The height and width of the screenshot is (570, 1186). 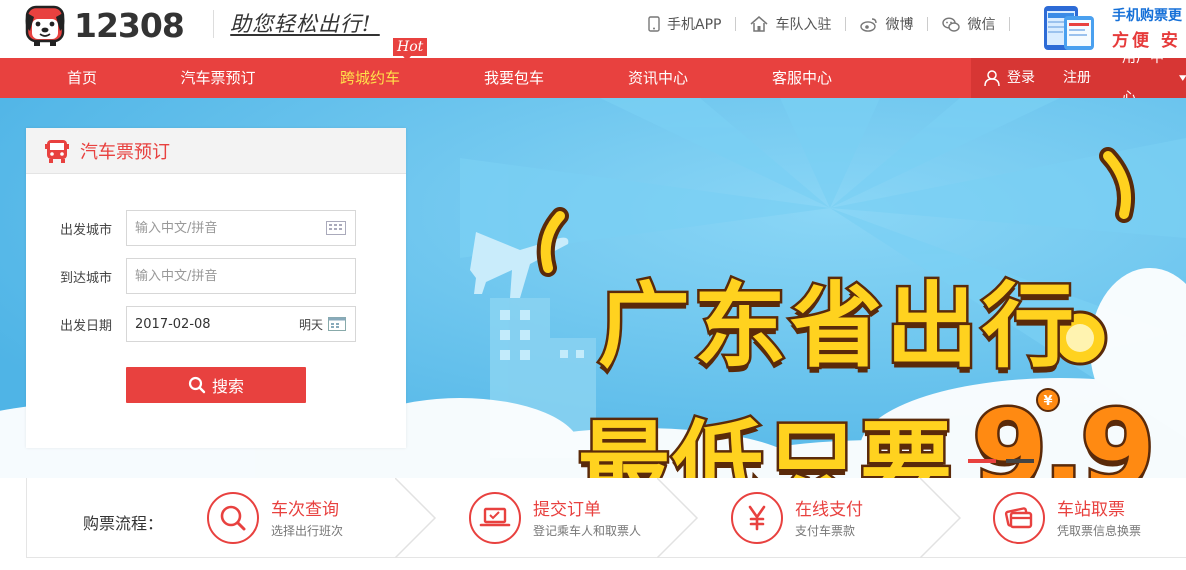 I want to click on chevron-down-icon, so click(x=1182, y=78).